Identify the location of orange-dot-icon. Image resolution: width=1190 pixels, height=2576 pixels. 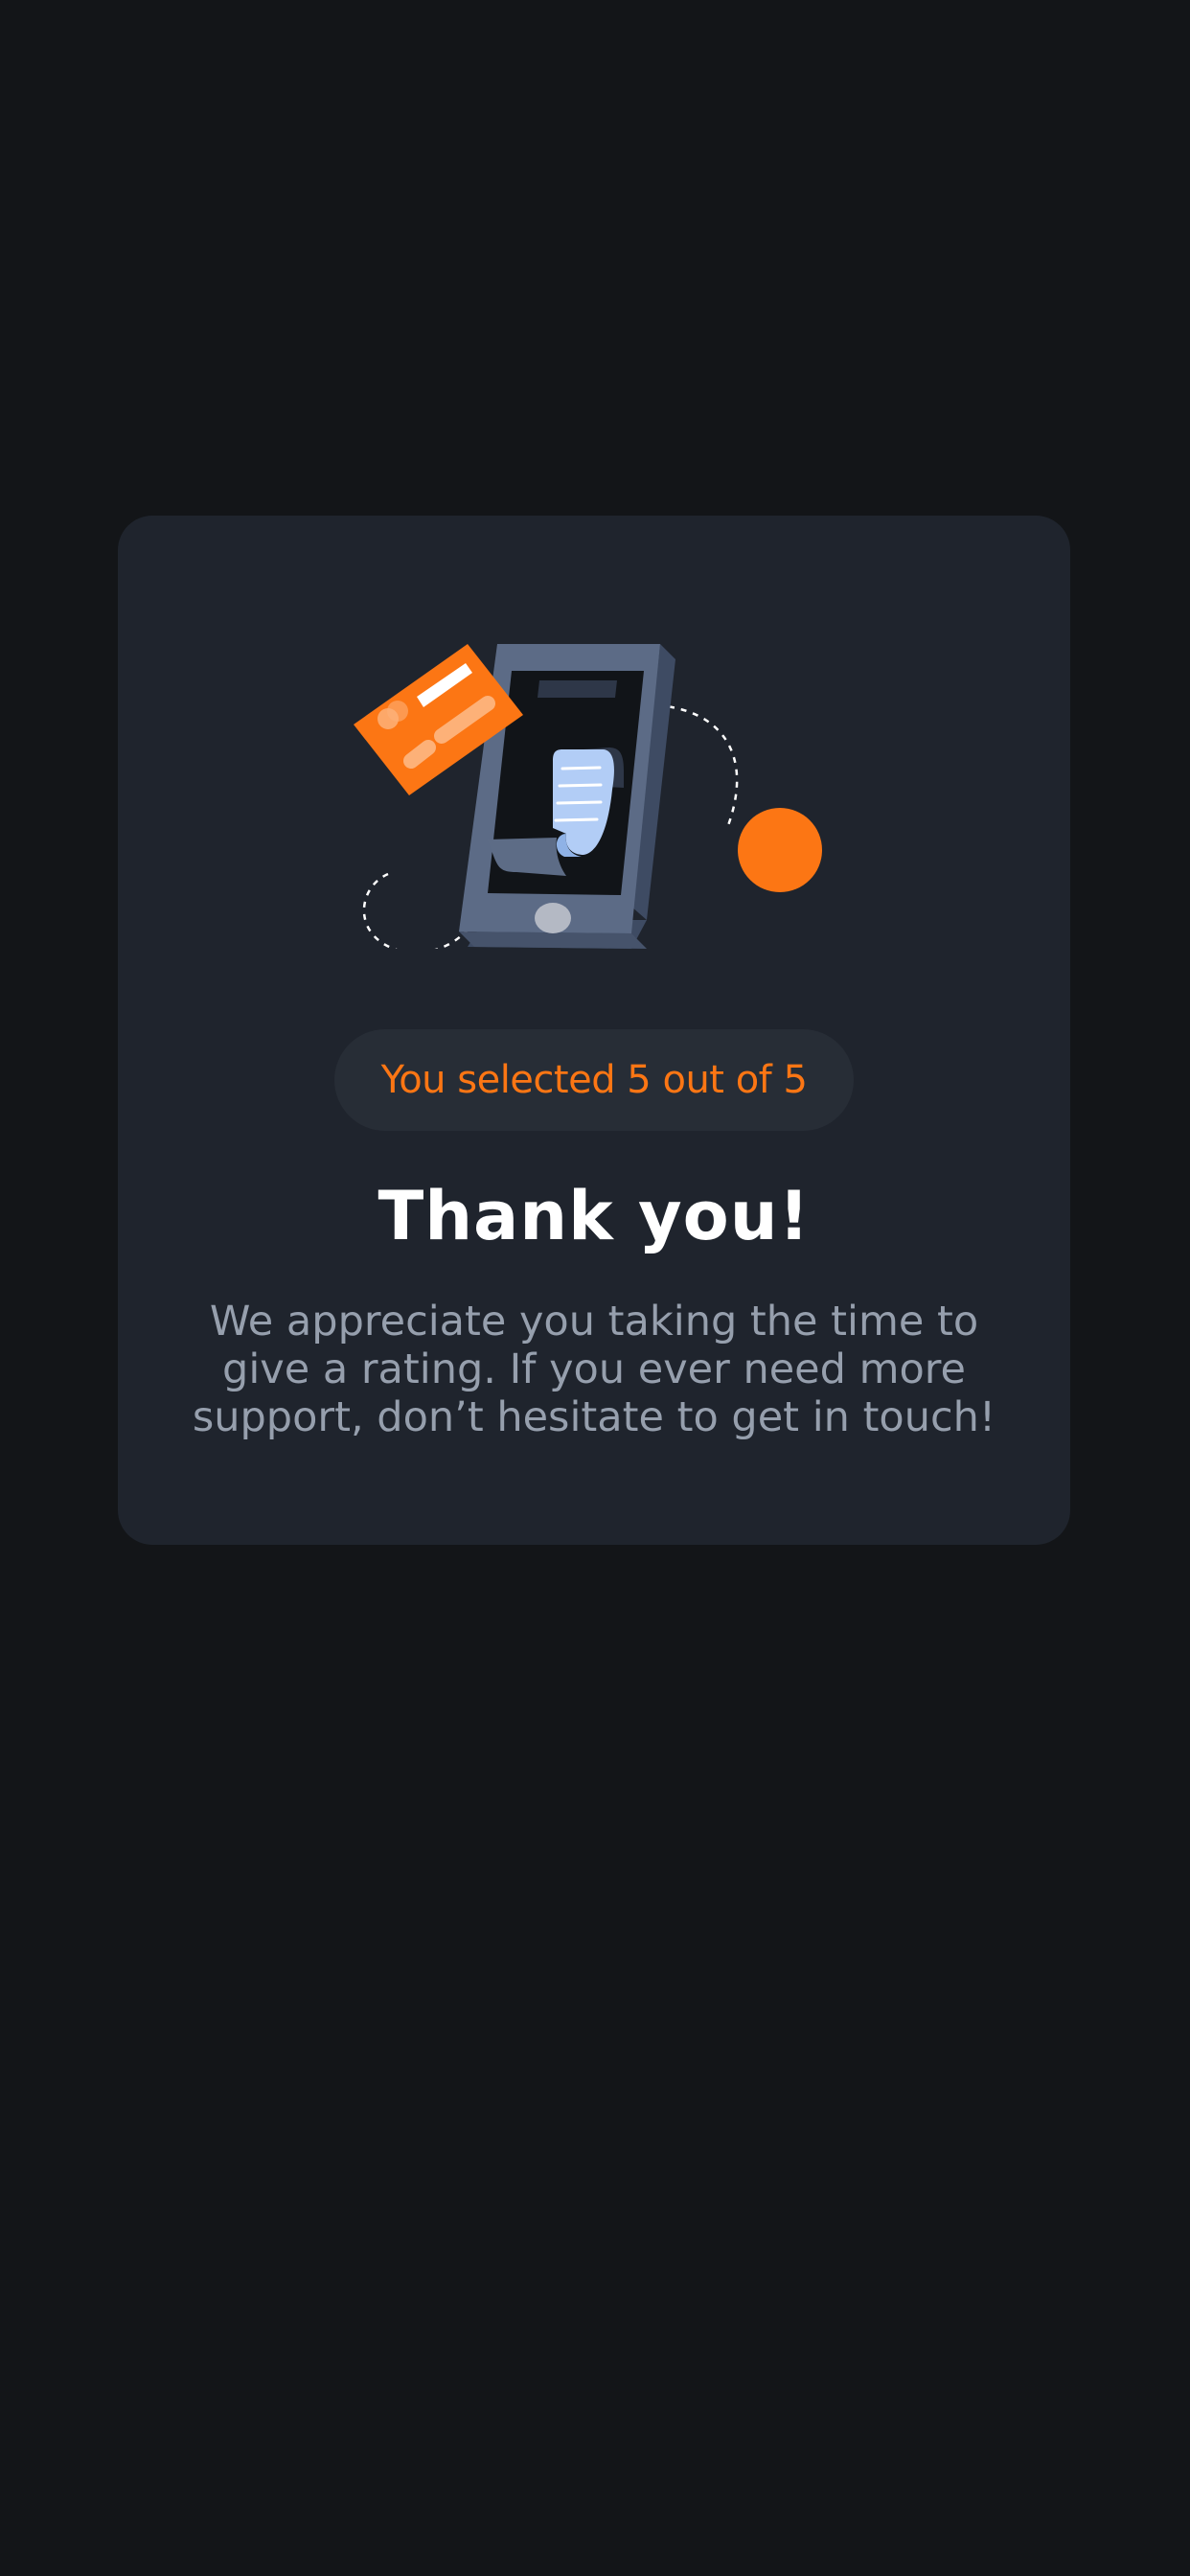
(780, 850).